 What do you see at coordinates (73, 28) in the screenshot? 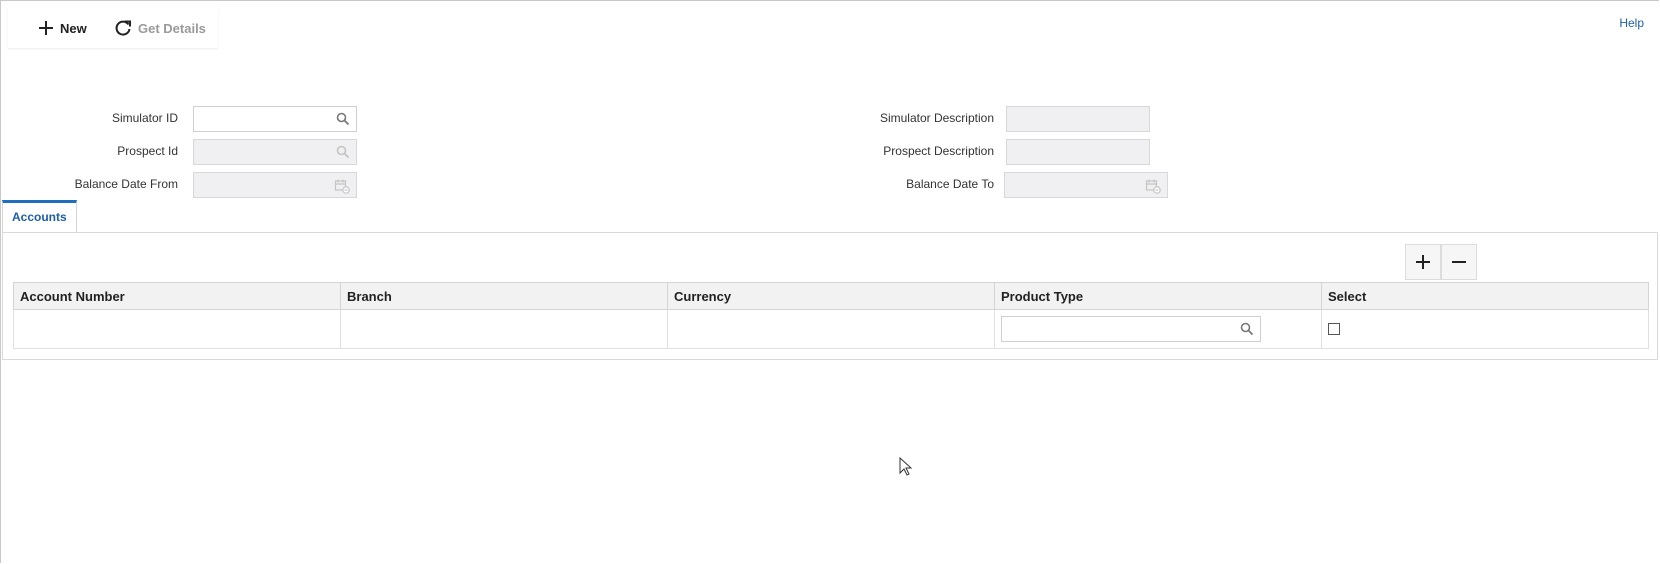
I see `new-button-label: New` at bounding box center [73, 28].